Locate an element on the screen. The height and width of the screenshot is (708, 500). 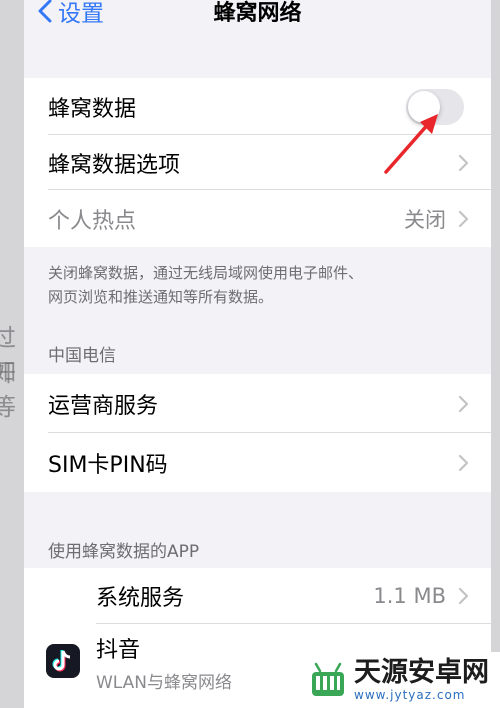
douyin-text-block: 抖音 WLAN与蜂窝网络 is located at coordinates (164, 662).